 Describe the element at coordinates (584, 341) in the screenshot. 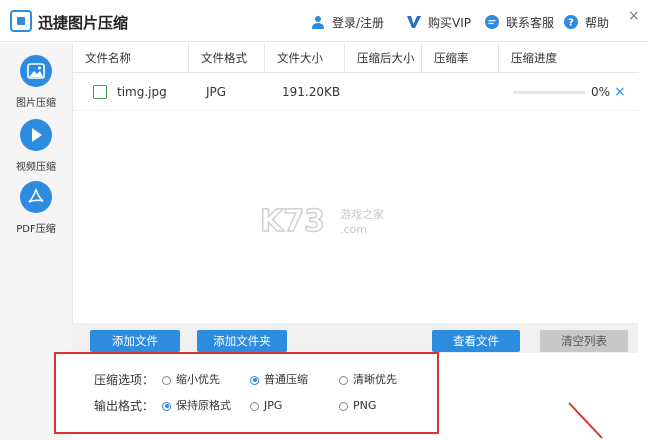

I see `clear-list-button: 清空列表` at that location.